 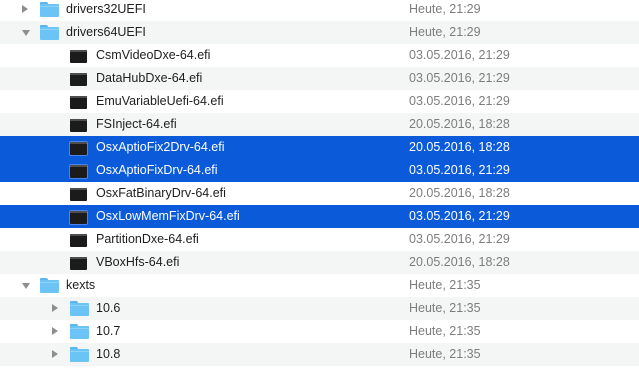 I want to click on file-name: VBoxHfs-64.efi, so click(x=138, y=262).